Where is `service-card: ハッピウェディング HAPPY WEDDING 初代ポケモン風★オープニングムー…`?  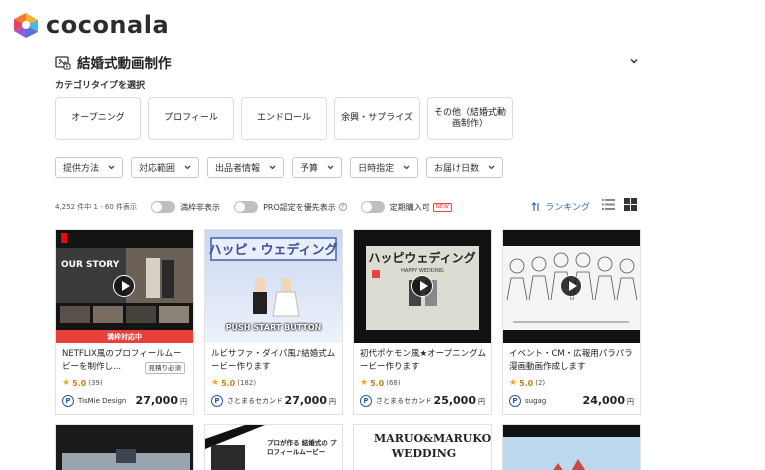
service-card: ハッピウェディング HAPPY WEDDING 初代ポケモン風★オープニングムー… is located at coordinates (422, 322).